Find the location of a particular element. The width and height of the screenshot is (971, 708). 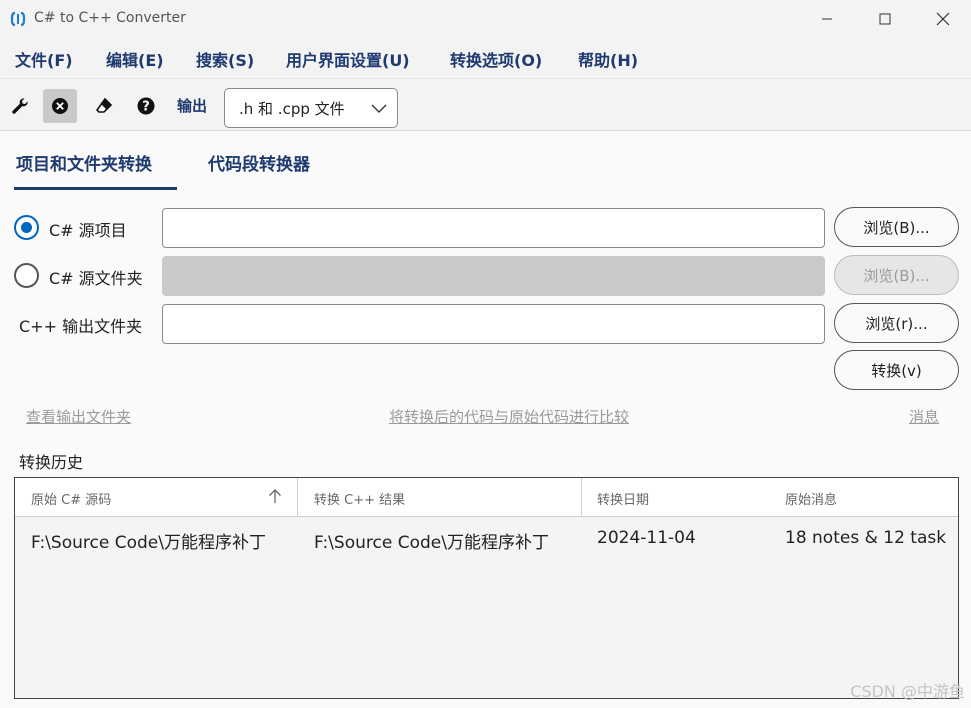

minimize-icon is located at coordinates (827, 19).